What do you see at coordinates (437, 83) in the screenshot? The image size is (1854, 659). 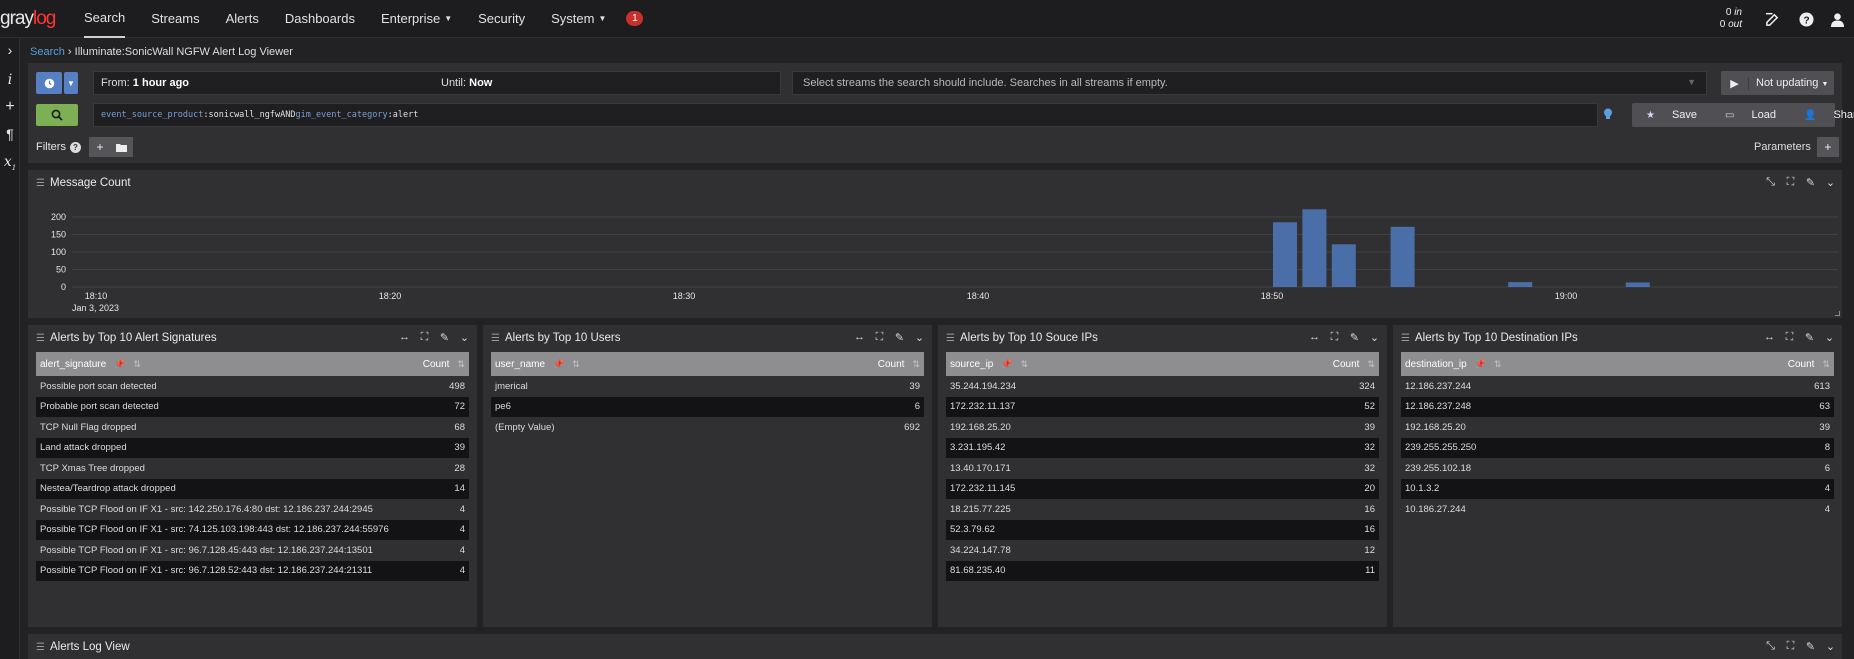 I see `time-range-field: From: 1 hour ago Until: Now` at bounding box center [437, 83].